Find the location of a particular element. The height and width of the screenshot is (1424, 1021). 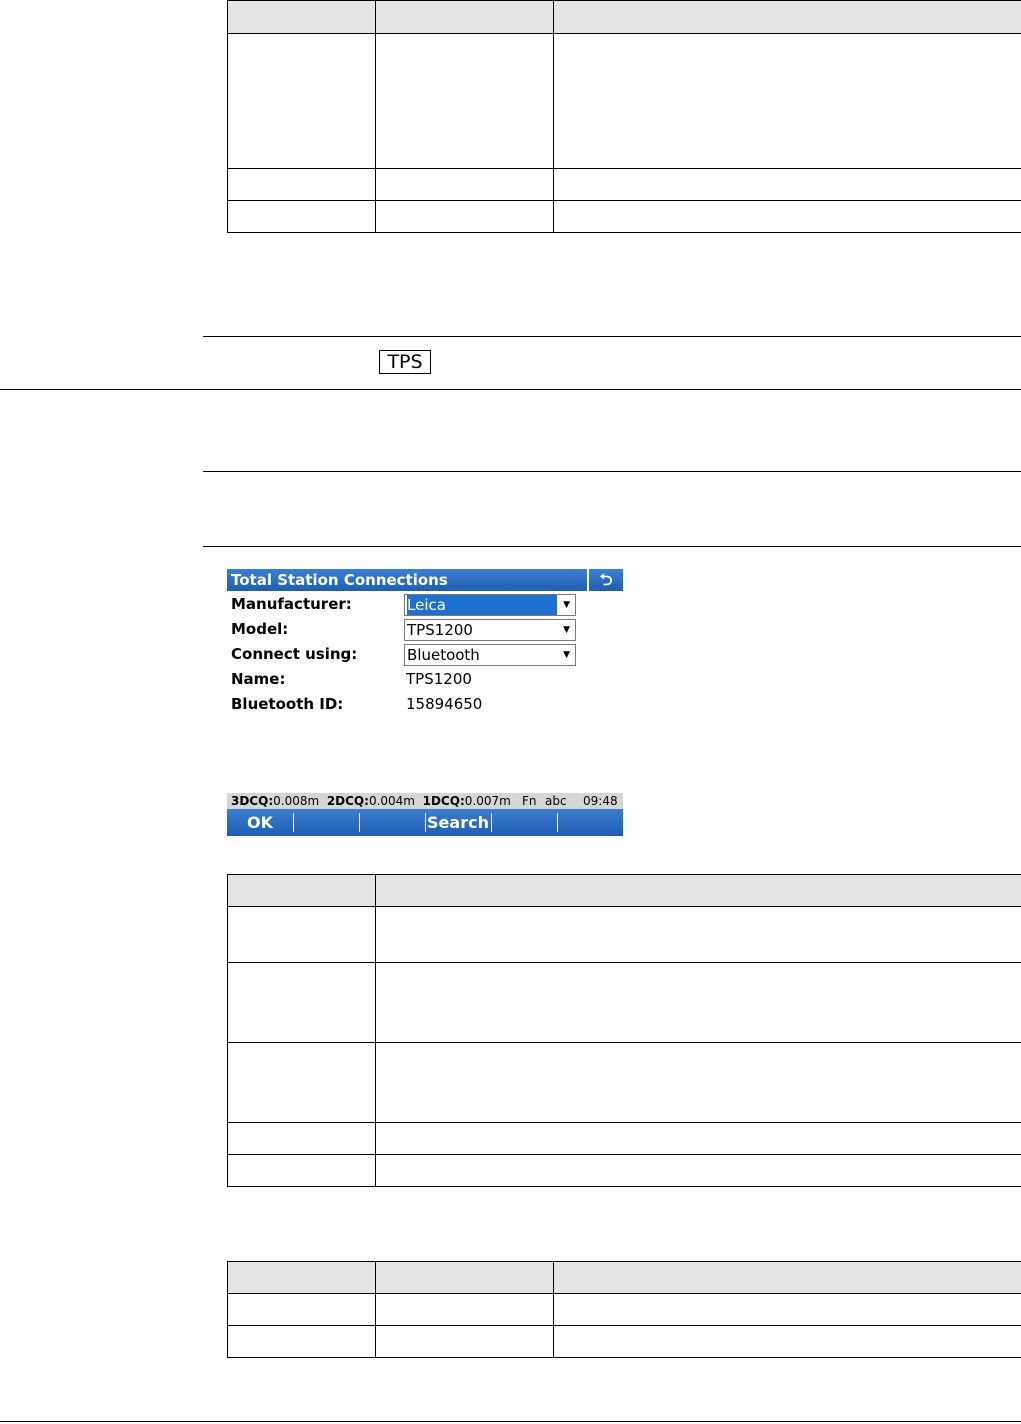

name-row: Name: TPS1200 is located at coordinates (425, 680).